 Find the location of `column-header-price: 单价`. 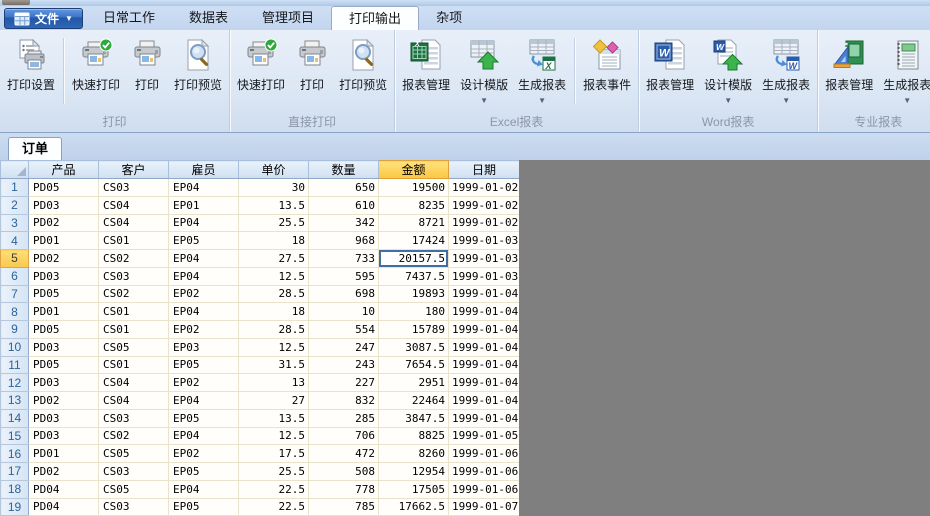

column-header-price: 单价 is located at coordinates (273, 169).